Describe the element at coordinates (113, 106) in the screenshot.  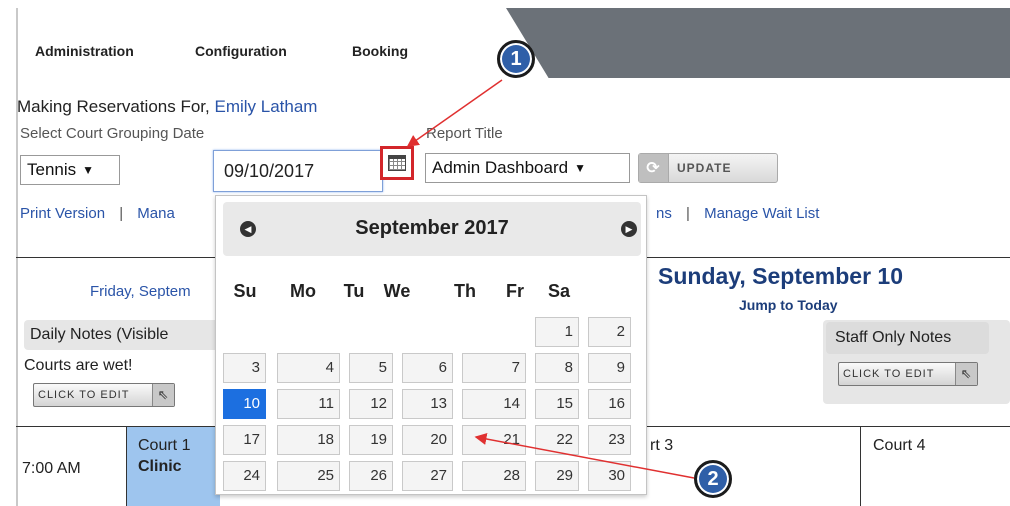
I see `making-for-label: Making Reservations For,` at that location.